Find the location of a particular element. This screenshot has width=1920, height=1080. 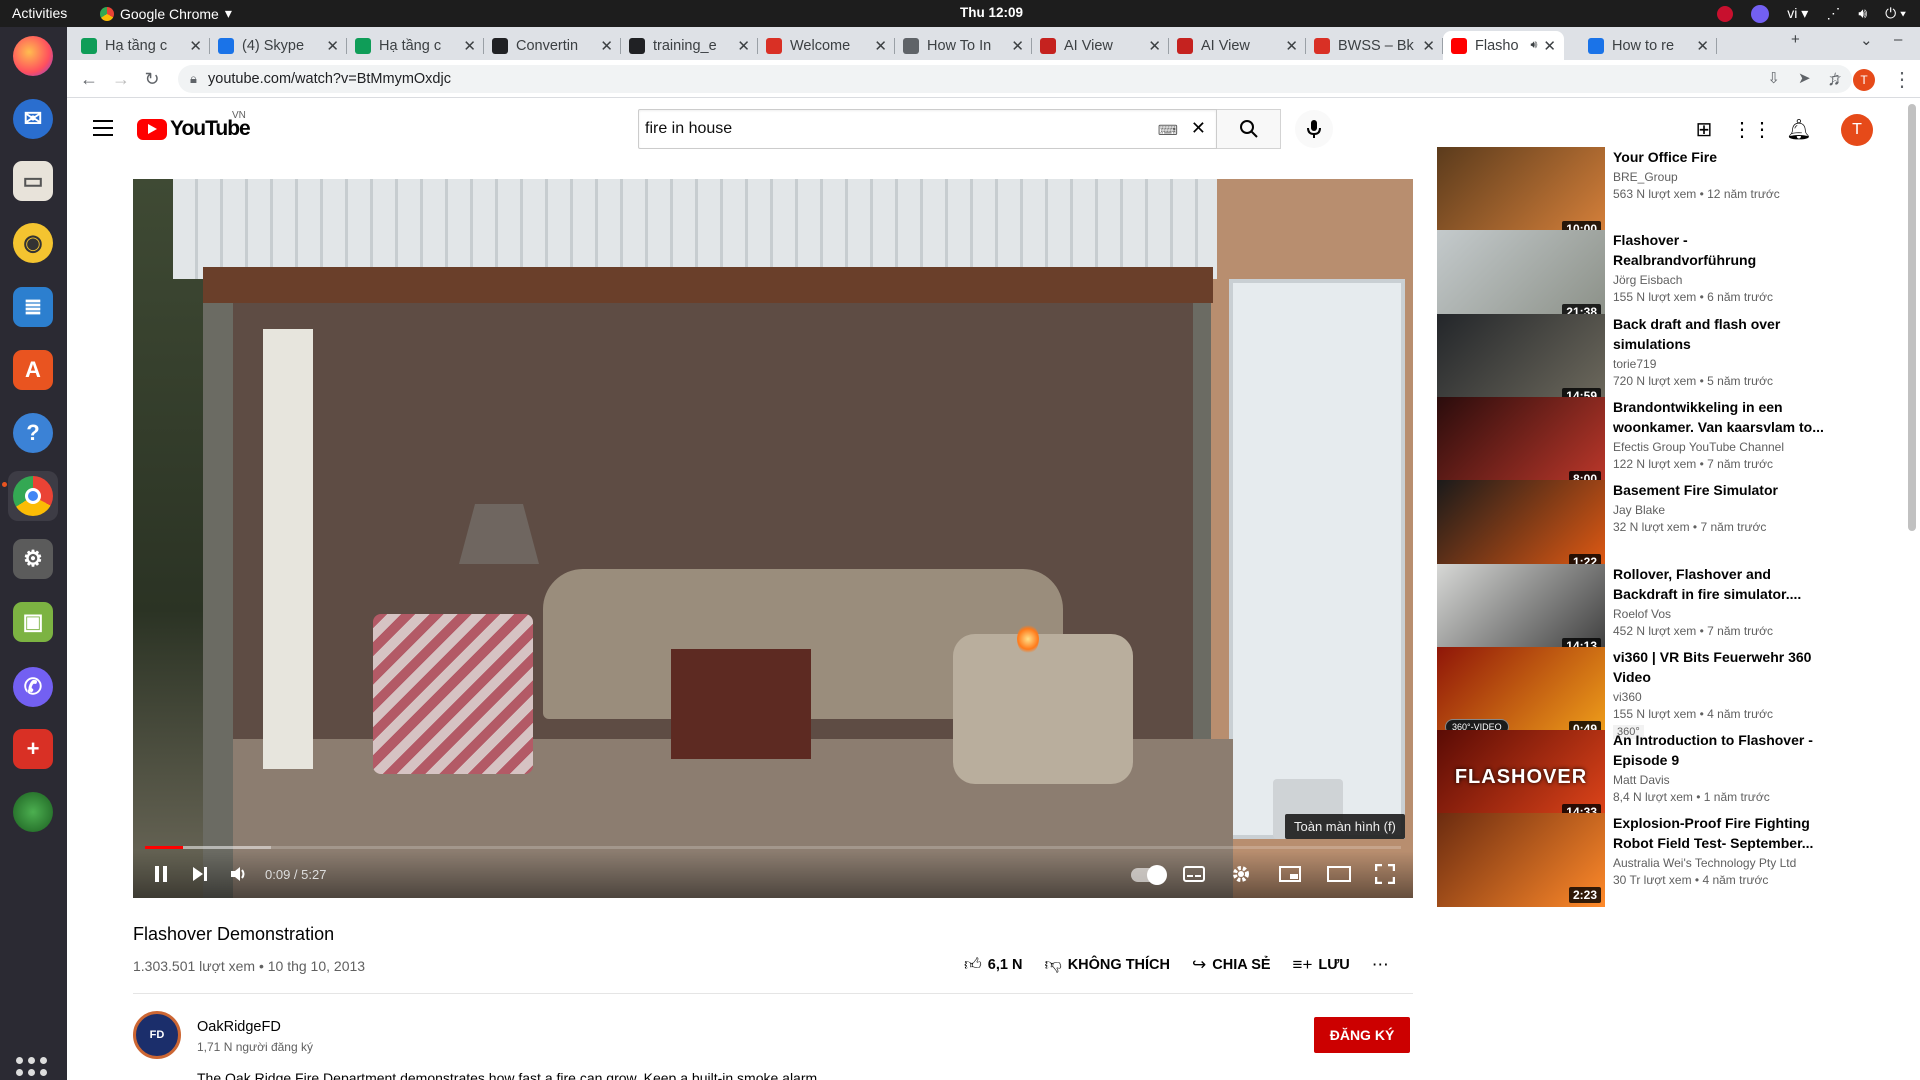

create-video-icon: ⊞ is located at coordinates (1704, 129).